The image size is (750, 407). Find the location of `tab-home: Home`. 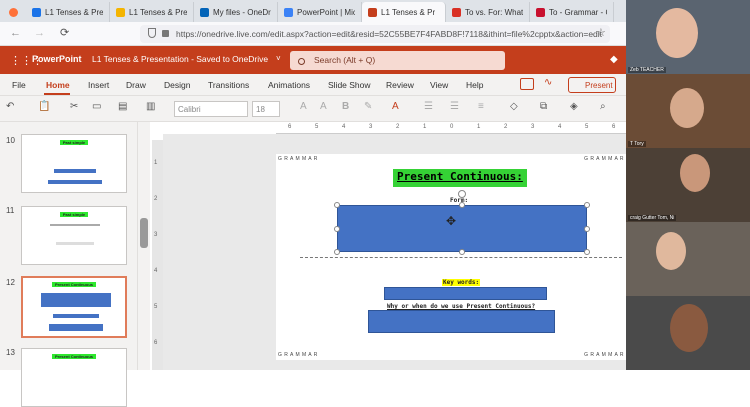

tab-home: Home is located at coordinates (58, 85).